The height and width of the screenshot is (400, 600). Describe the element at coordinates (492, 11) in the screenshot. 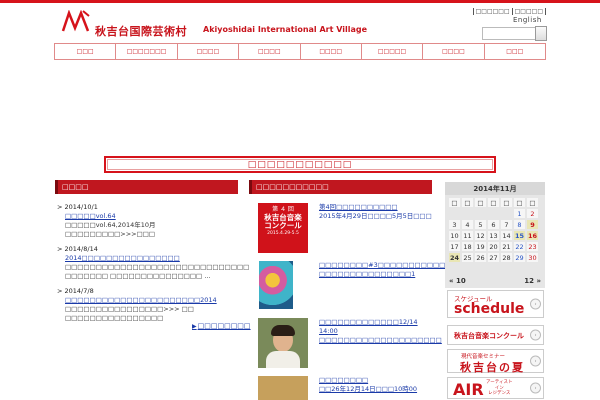

I see `top-link-1: □□□□□□` at that location.